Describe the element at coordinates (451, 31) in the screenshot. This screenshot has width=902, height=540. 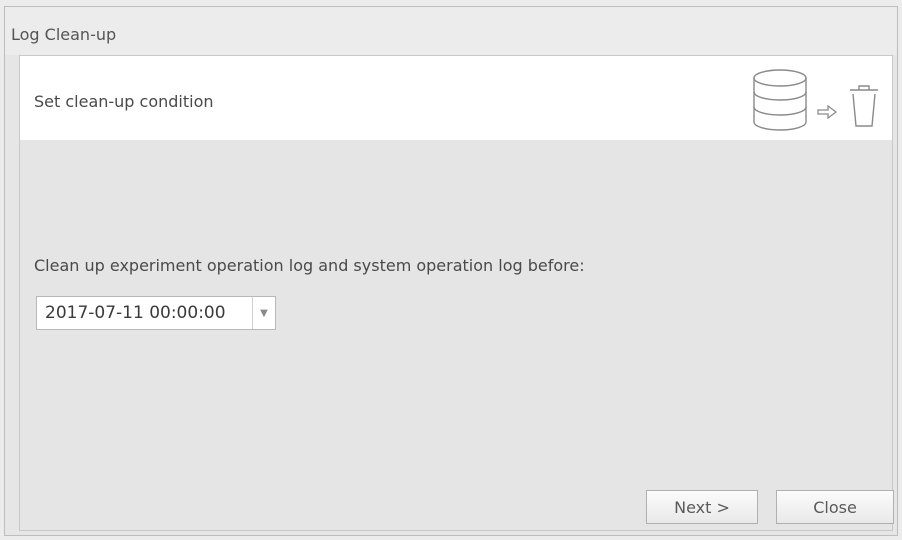
I see `title-bar: Log Clean-up` at that location.